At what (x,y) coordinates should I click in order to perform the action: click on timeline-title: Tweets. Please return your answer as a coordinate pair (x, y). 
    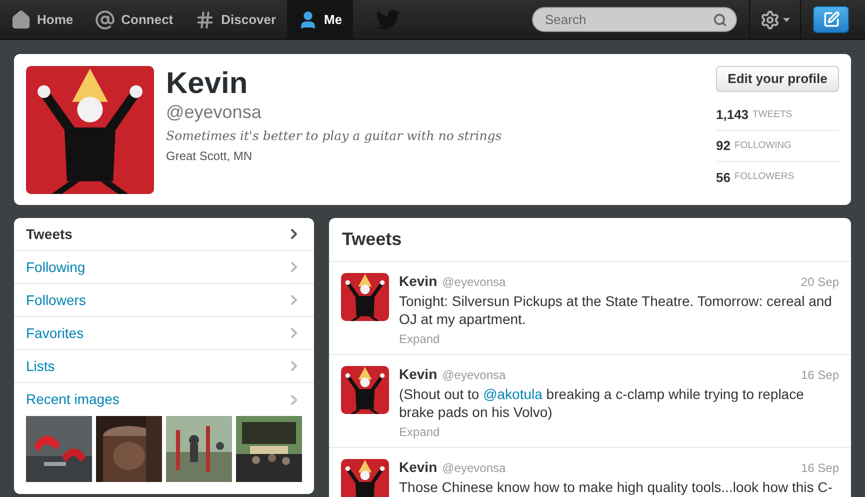
    Looking at the image, I should click on (372, 239).